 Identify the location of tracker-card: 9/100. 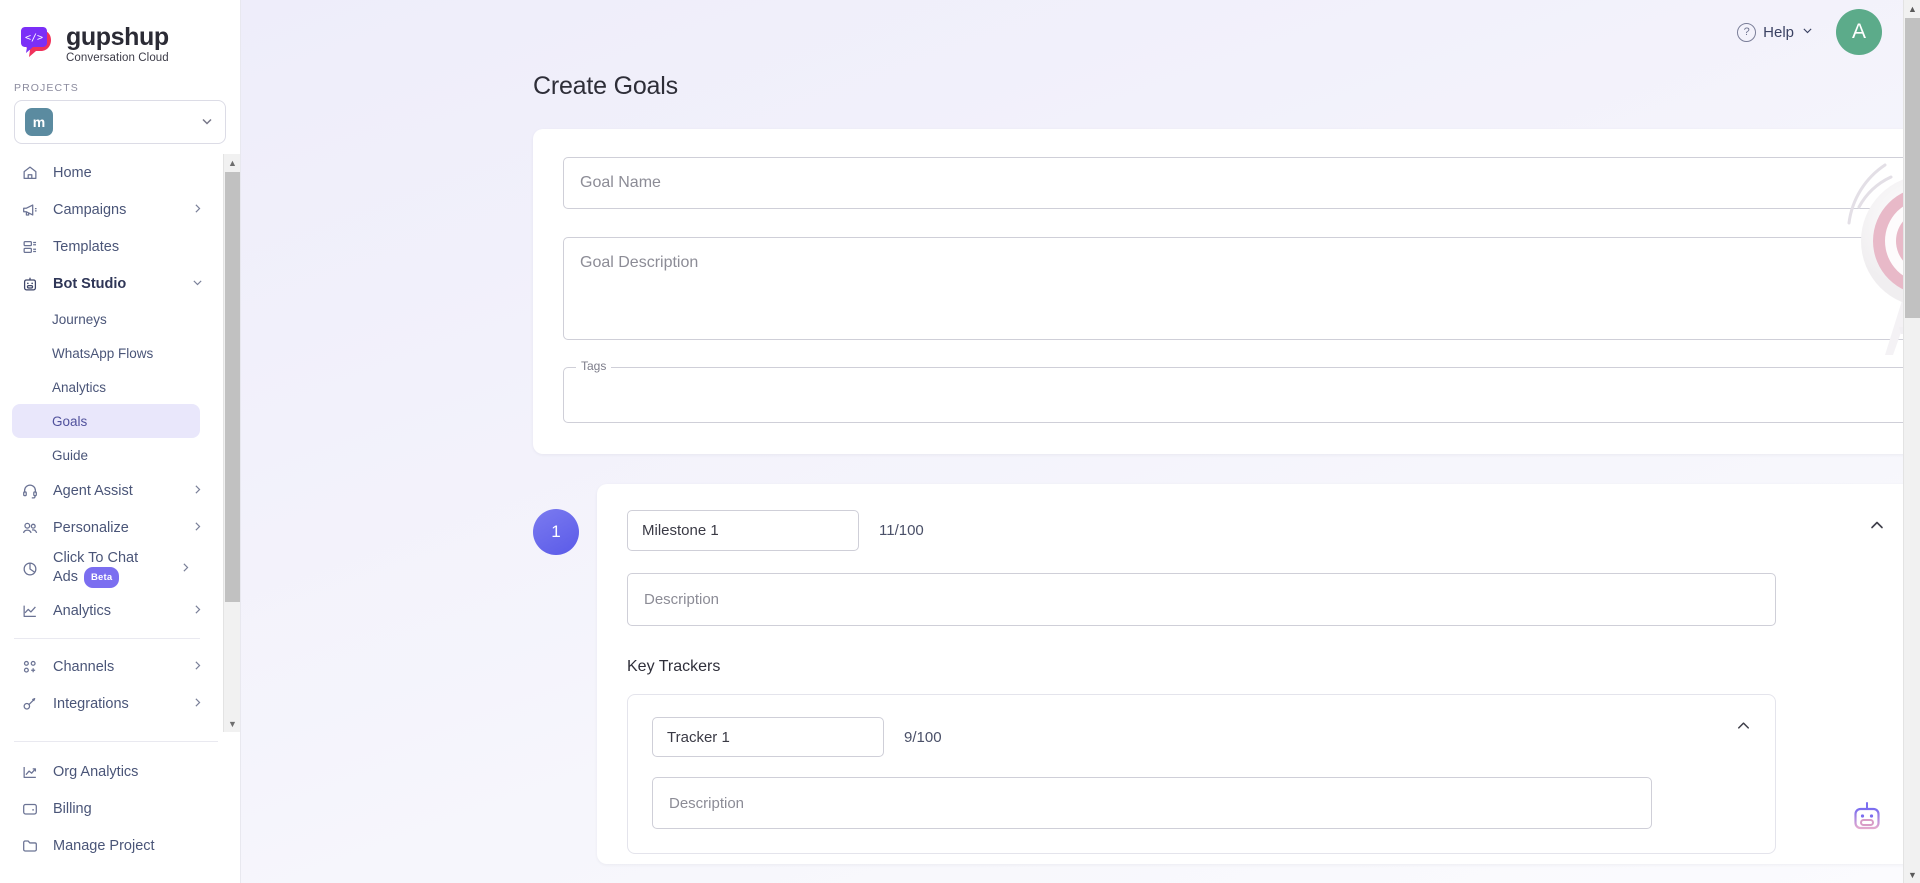
(1201, 774).